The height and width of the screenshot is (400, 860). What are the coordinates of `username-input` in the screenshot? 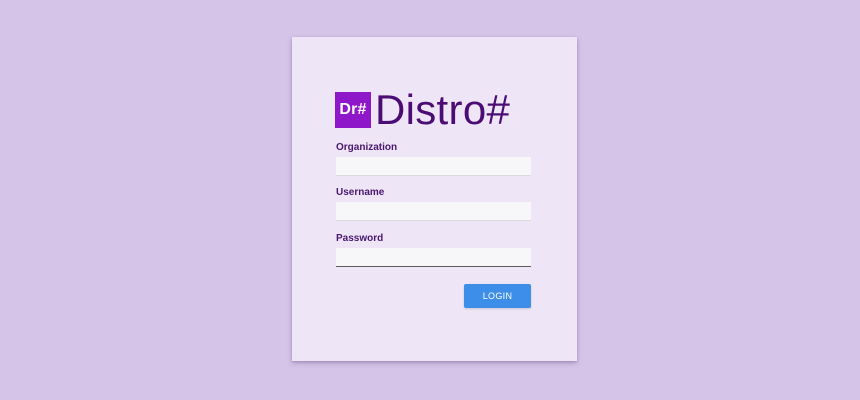 It's located at (433, 211).